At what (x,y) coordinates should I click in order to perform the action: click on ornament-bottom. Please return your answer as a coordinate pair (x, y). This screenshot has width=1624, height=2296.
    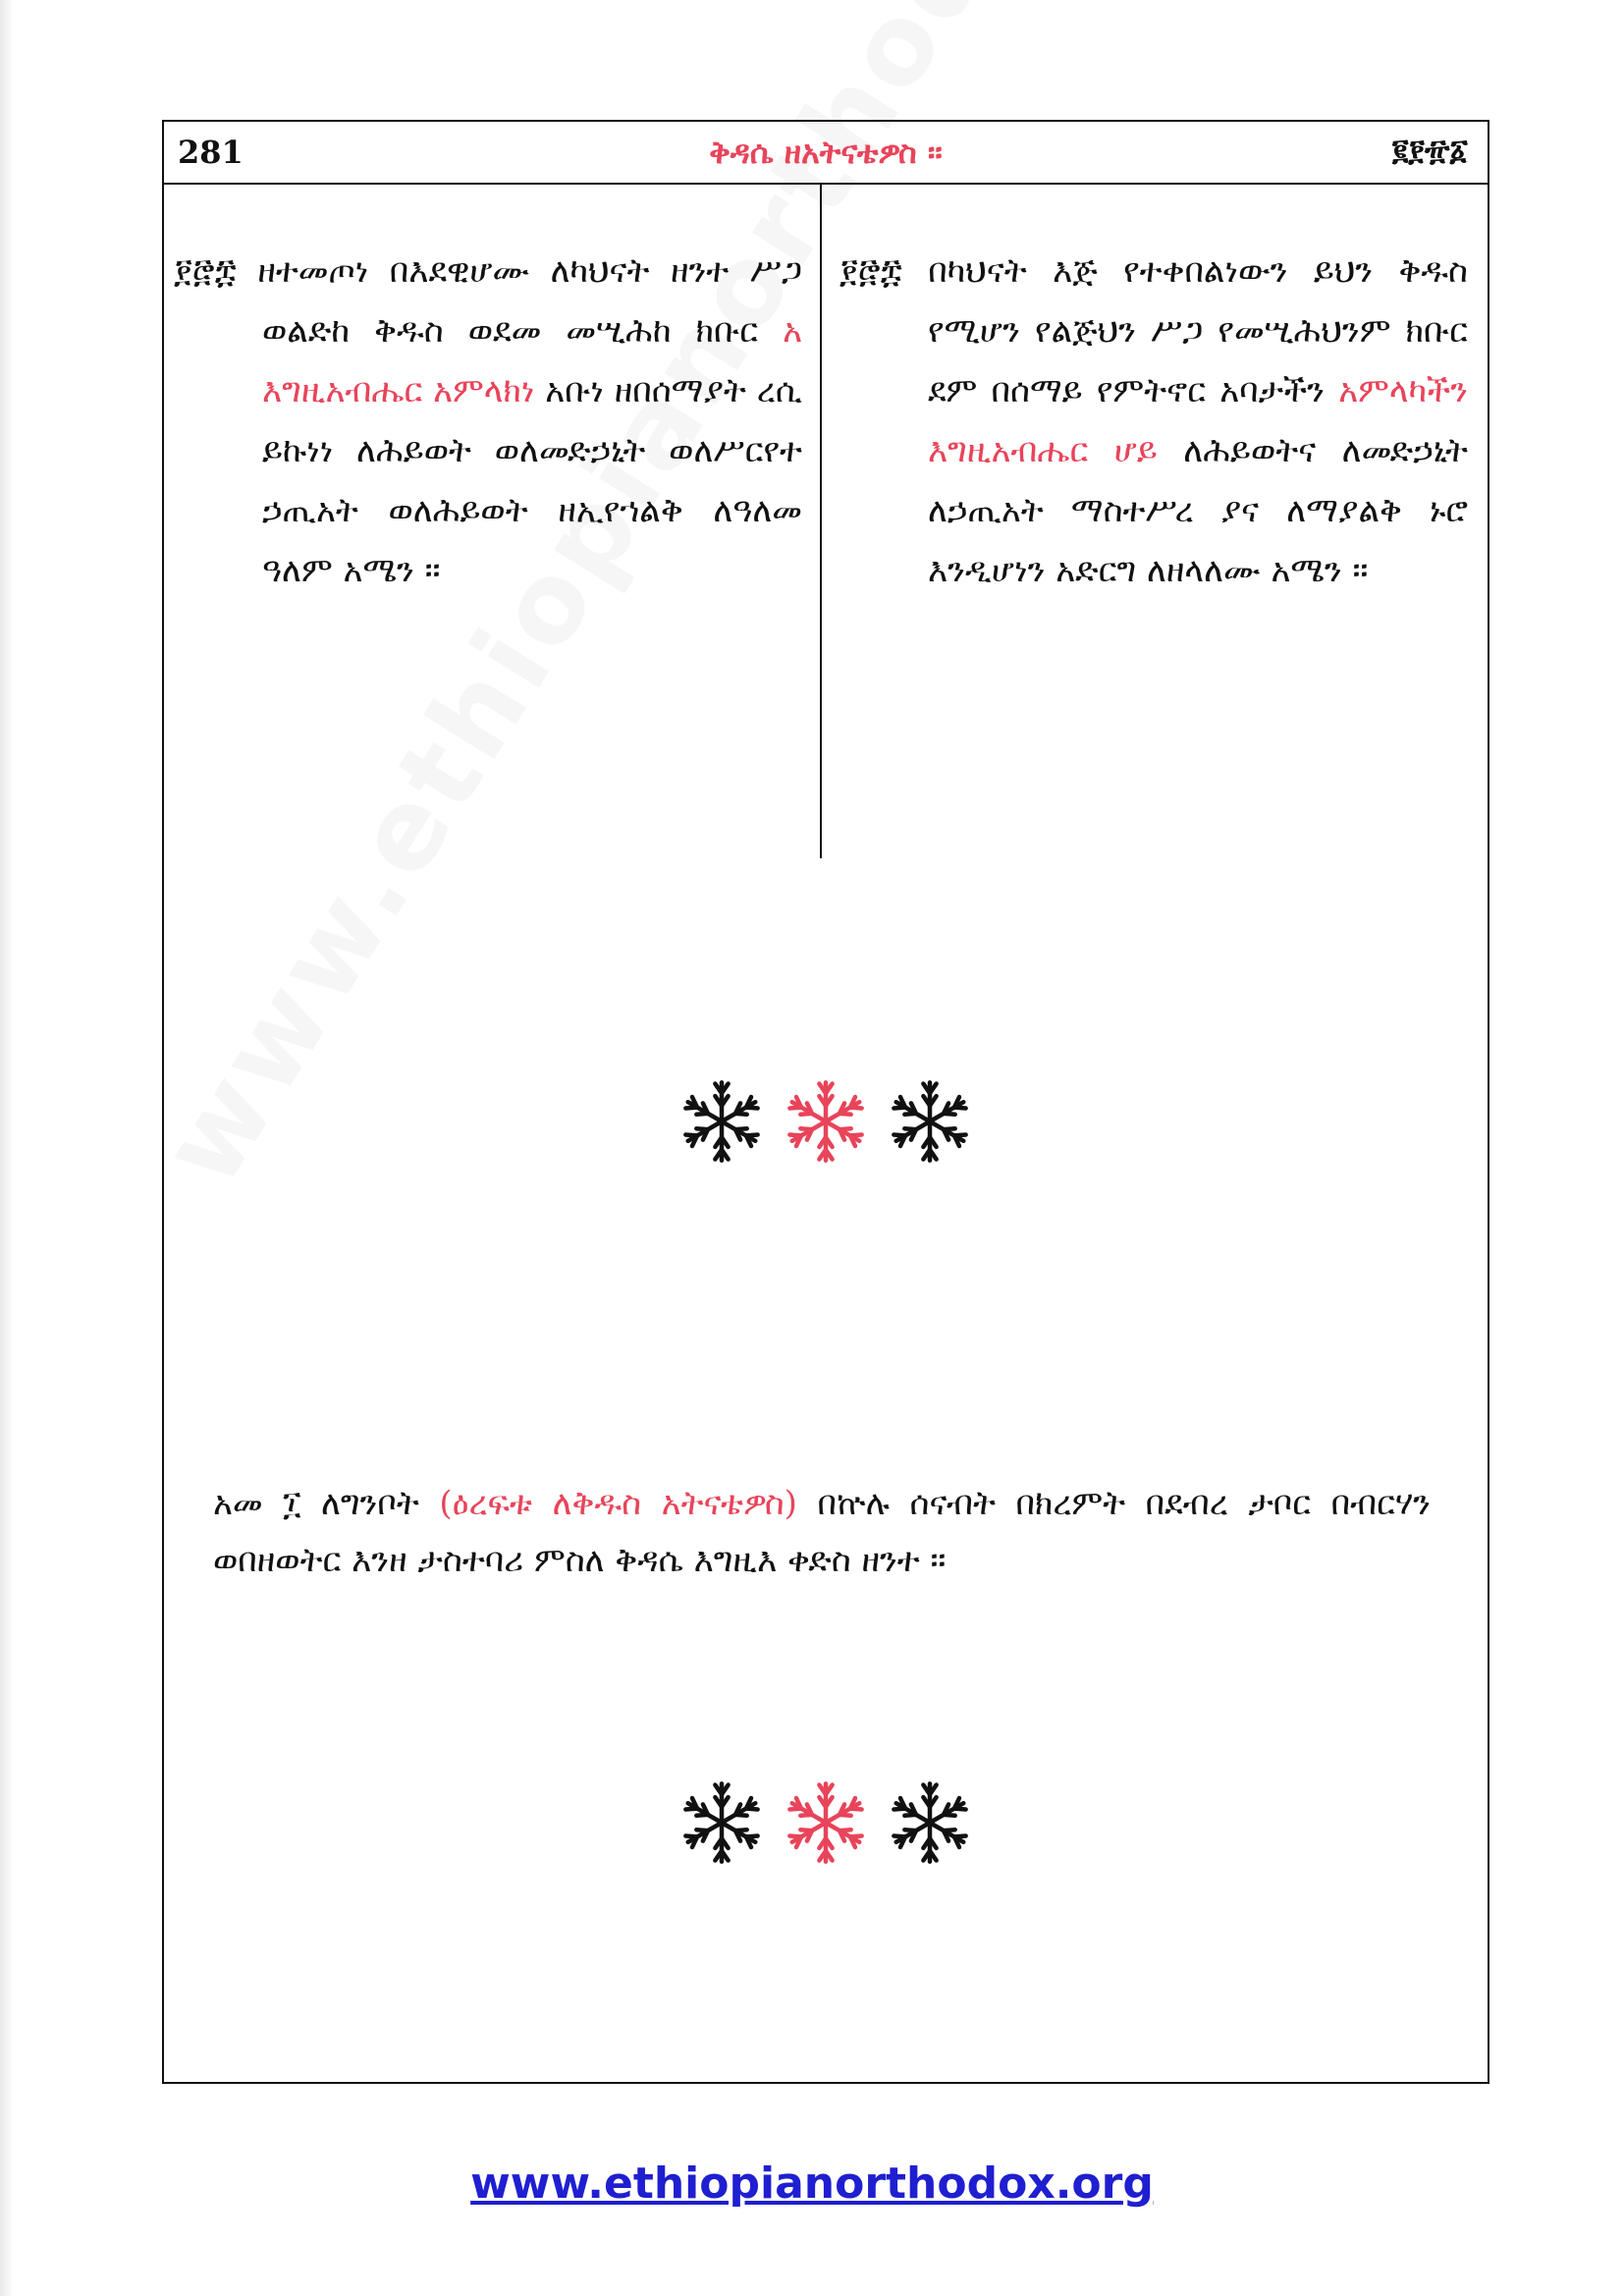
    Looking at the image, I should click on (826, 1823).